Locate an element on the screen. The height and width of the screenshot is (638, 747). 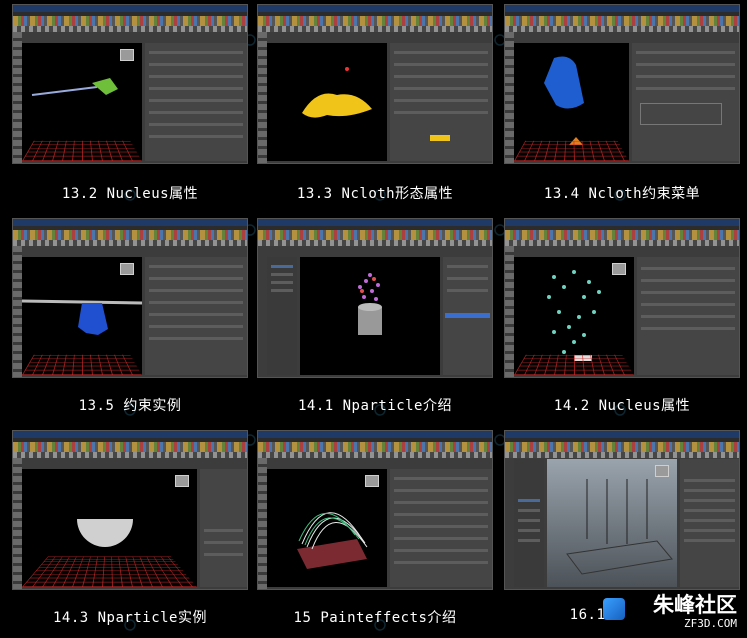
thumbnail-caption: 14.1 Nparticle介绍 is located at coordinates (374, 406).